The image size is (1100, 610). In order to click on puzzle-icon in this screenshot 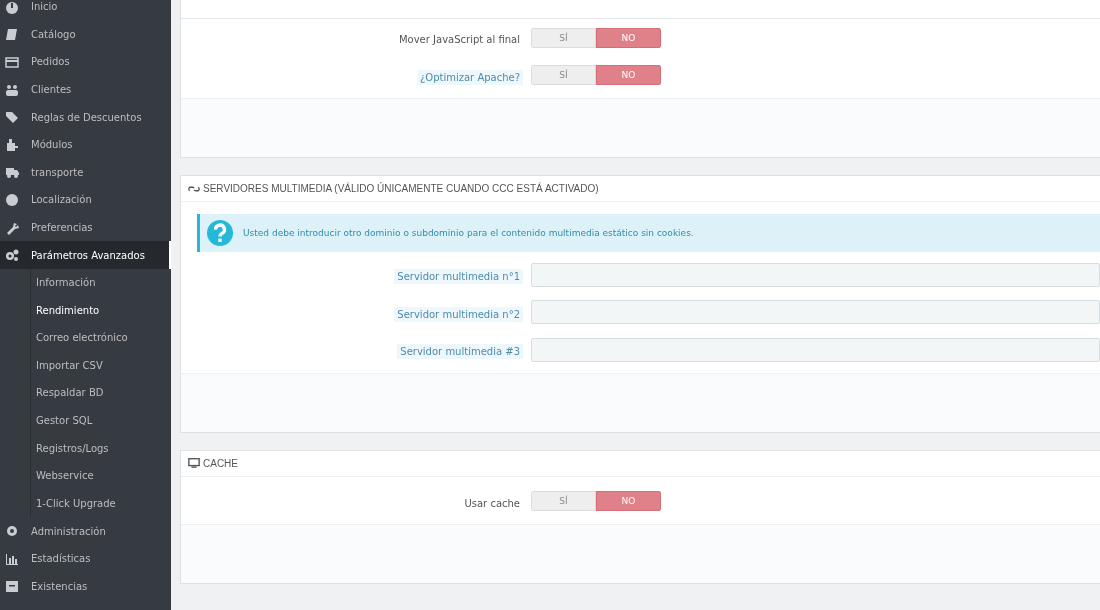, I will do `click(12, 144)`.